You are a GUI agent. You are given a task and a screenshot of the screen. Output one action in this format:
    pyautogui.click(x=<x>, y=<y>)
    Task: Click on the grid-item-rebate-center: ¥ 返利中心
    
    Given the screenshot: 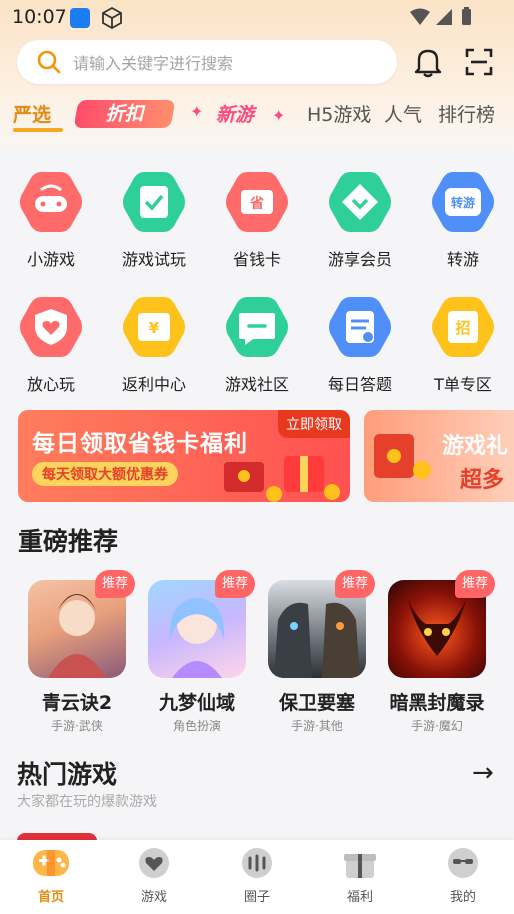 What is the action you would take?
    pyautogui.click(x=154, y=345)
    